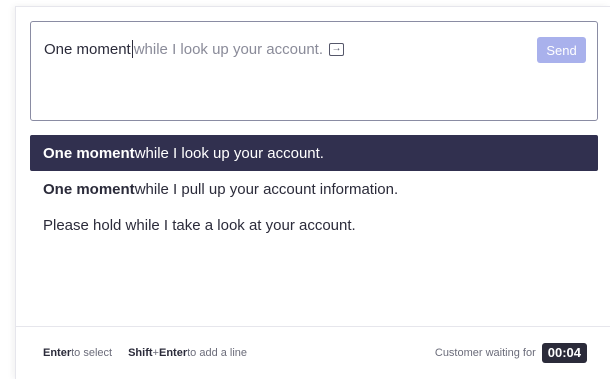  I want to click on send-button: Send, so click(561, 50).